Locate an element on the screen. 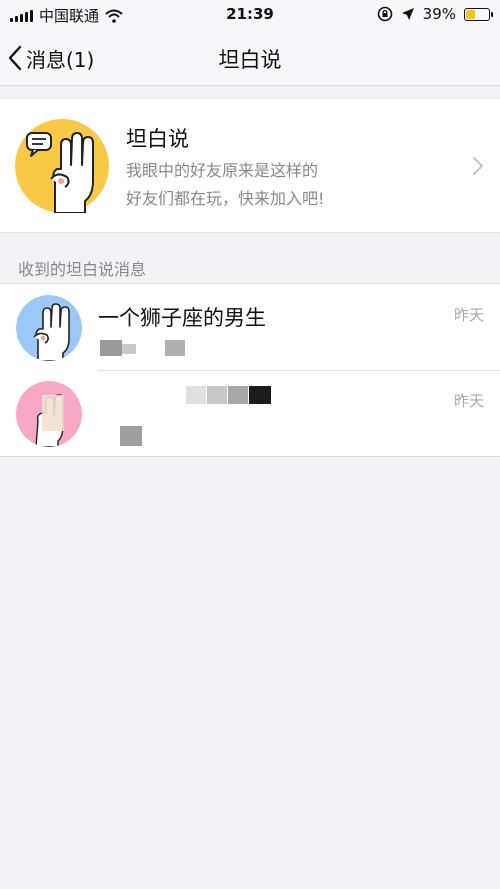  location-icon is located at coordinates (407, 14).